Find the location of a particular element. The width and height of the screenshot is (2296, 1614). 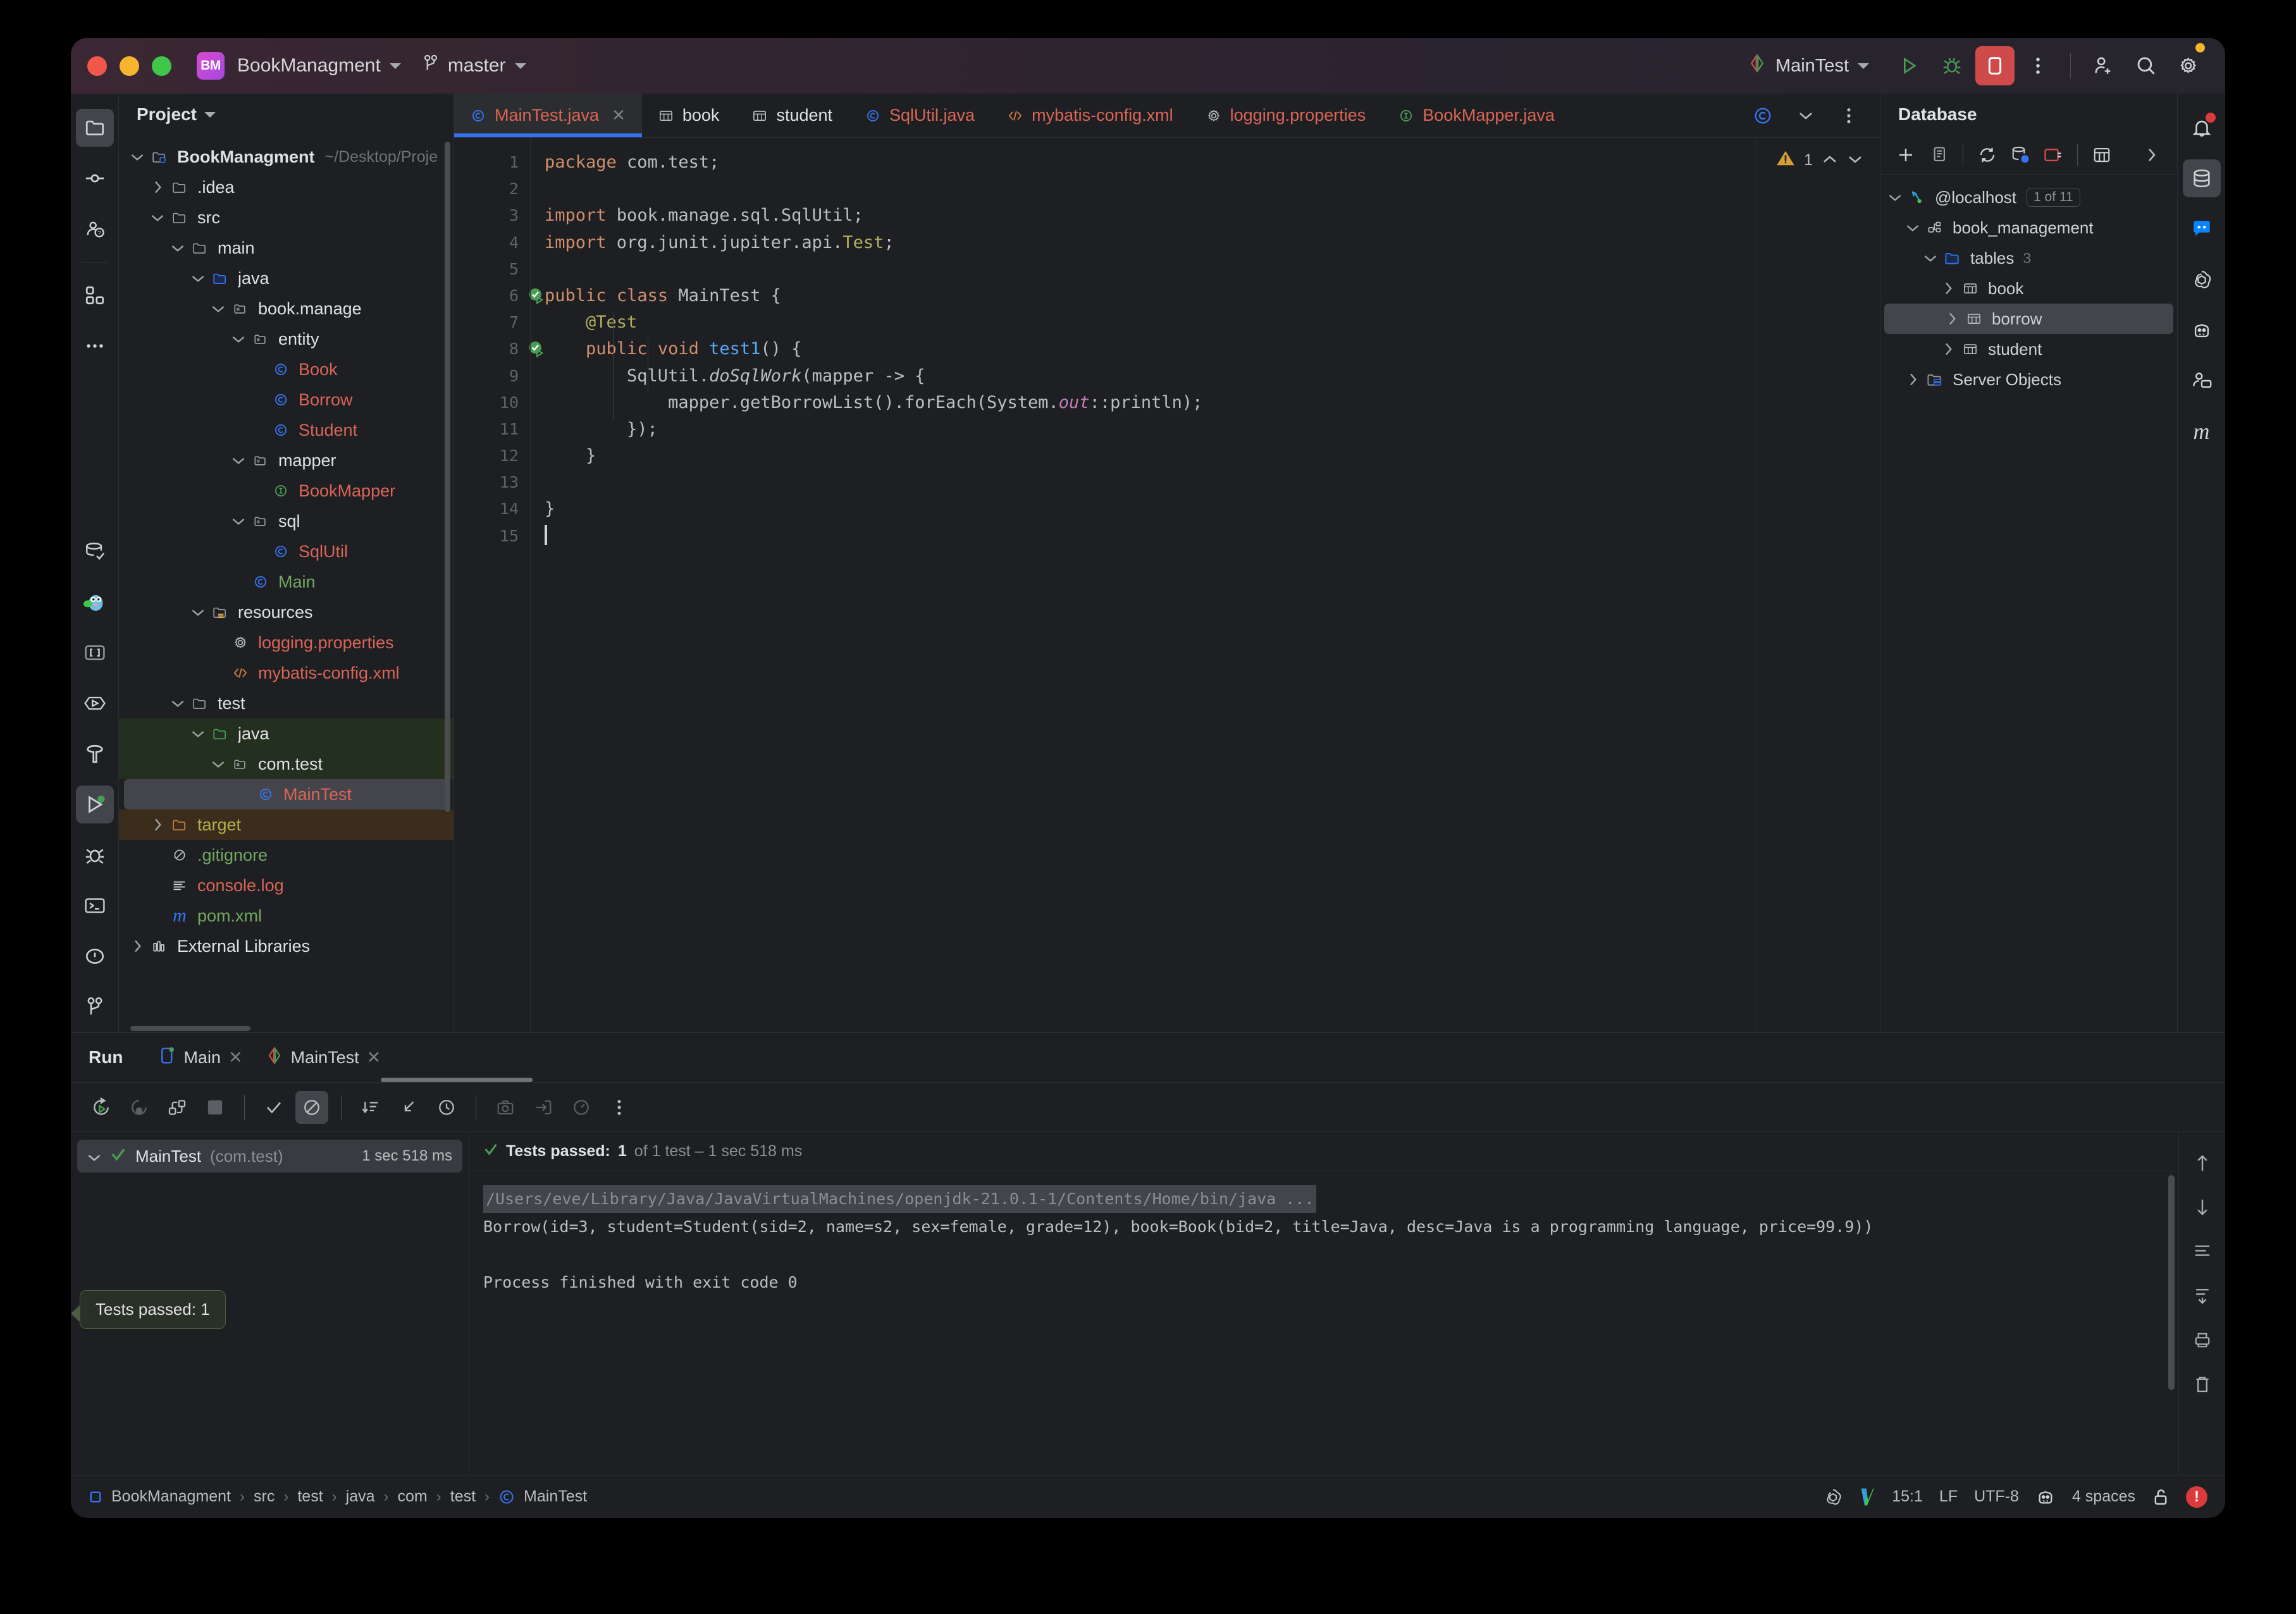

rail-plugins-button is located at coordinates (95, 295).